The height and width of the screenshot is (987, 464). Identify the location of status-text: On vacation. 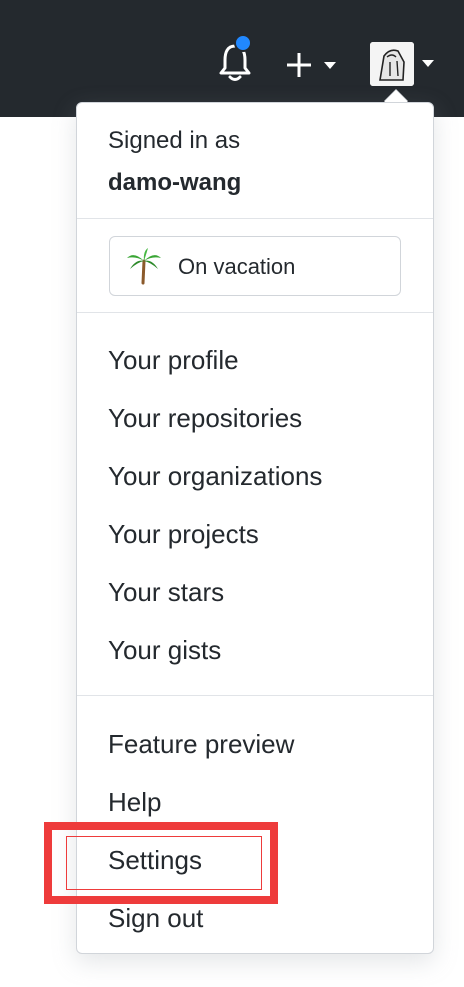
(237, 266).